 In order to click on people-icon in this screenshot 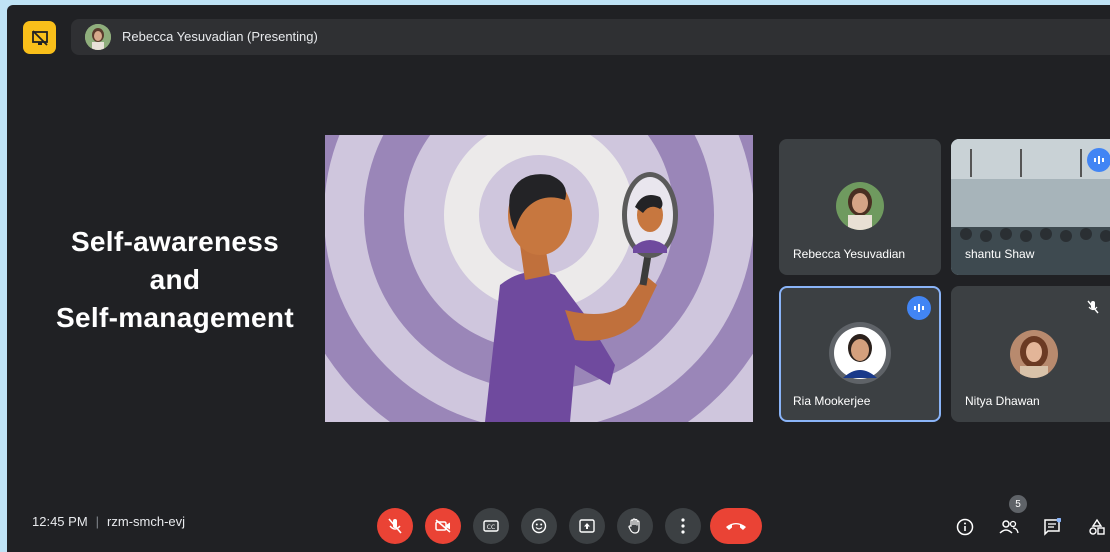, I will do `click(1009, 527)`.